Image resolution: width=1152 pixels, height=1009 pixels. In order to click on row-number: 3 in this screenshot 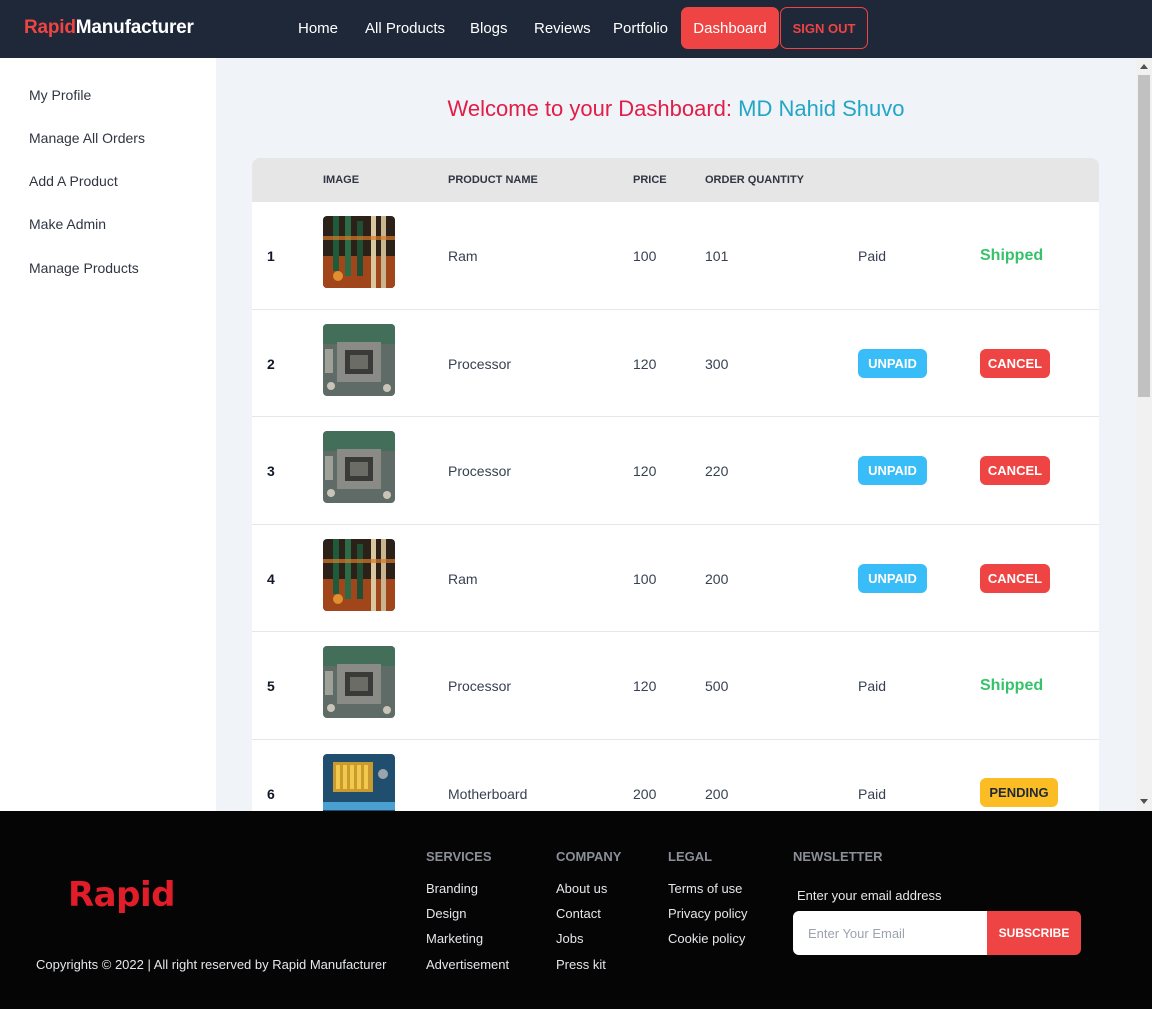, I will do `click(271, 471)`.